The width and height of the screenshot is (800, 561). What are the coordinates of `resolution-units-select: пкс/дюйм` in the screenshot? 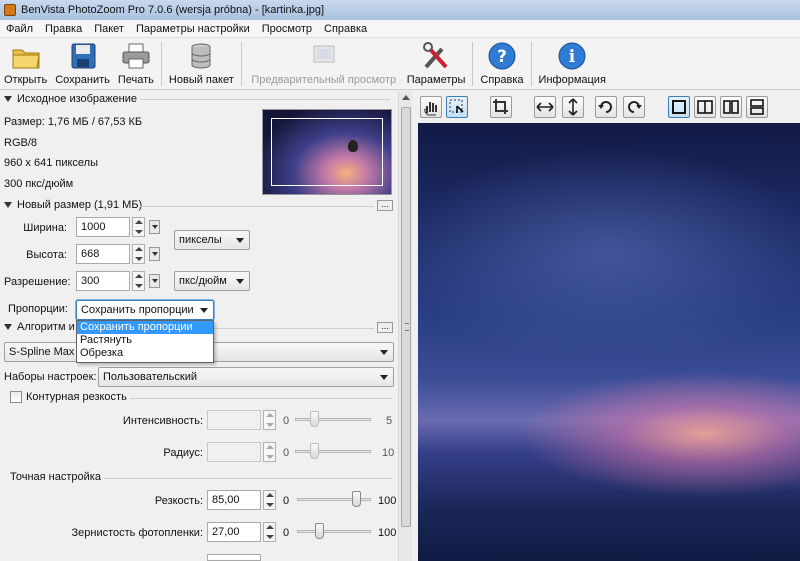 It's located at (212, 281).